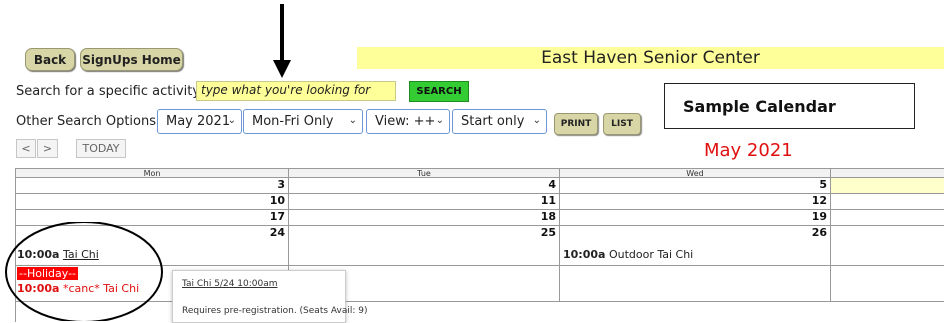 The height and width of the screenshot is (323, 944). What do you see at coordinates (293, 121) in the screenshot?
I see `days-select-value: Mon-Fri Only` at bounding box center [293, 121].